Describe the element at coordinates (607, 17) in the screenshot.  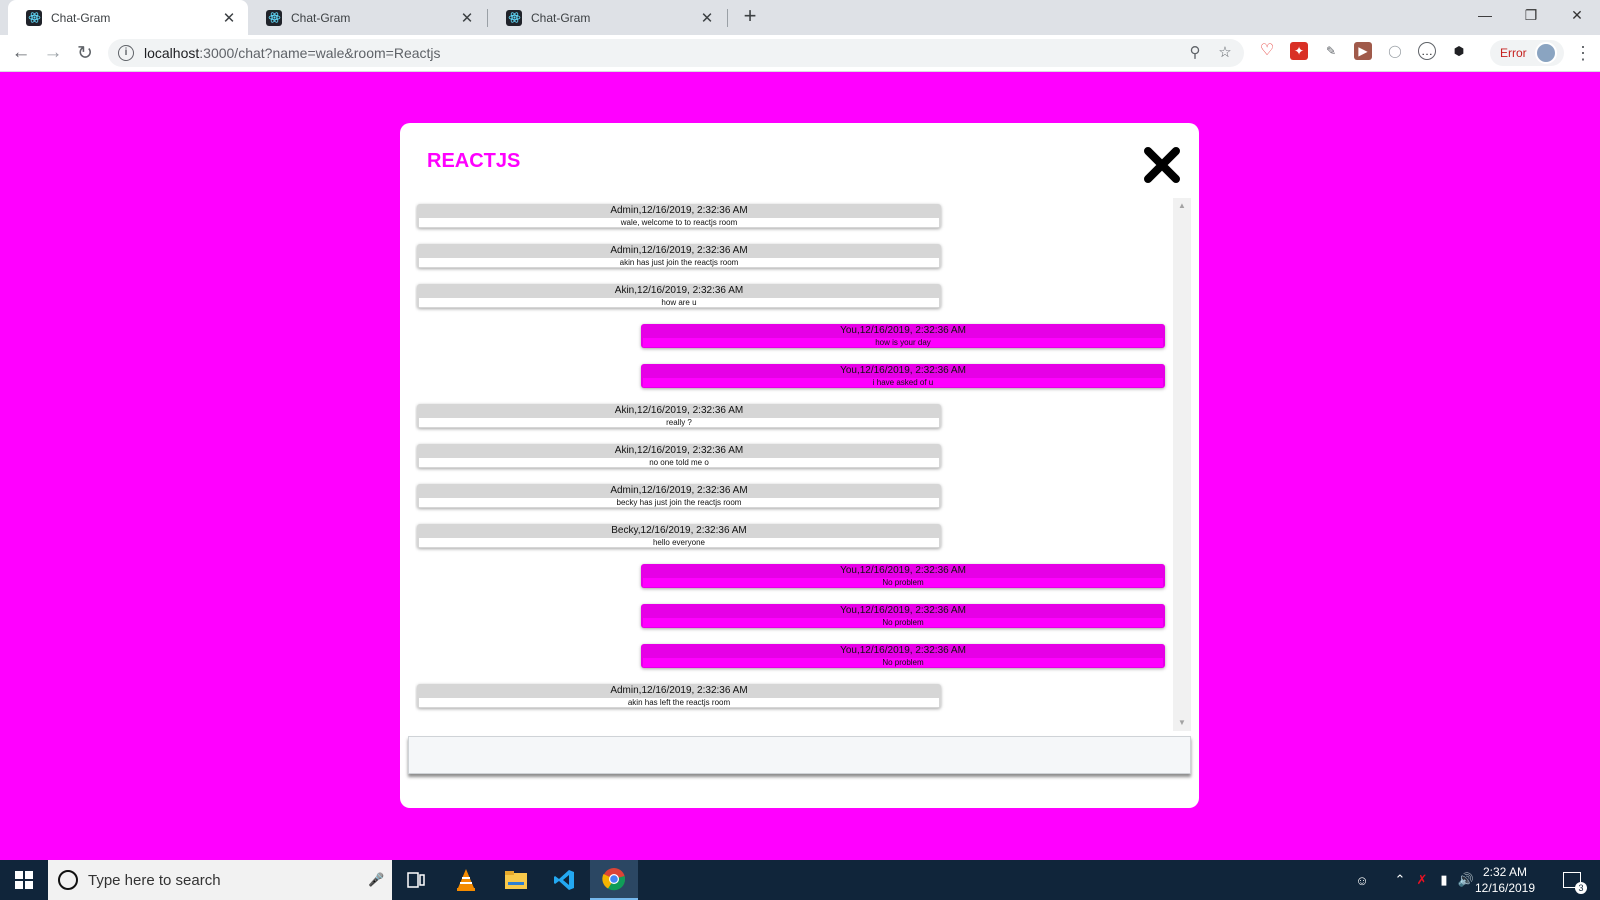
I see `browser-tab-3: Chat-Gram ✕` at that location.